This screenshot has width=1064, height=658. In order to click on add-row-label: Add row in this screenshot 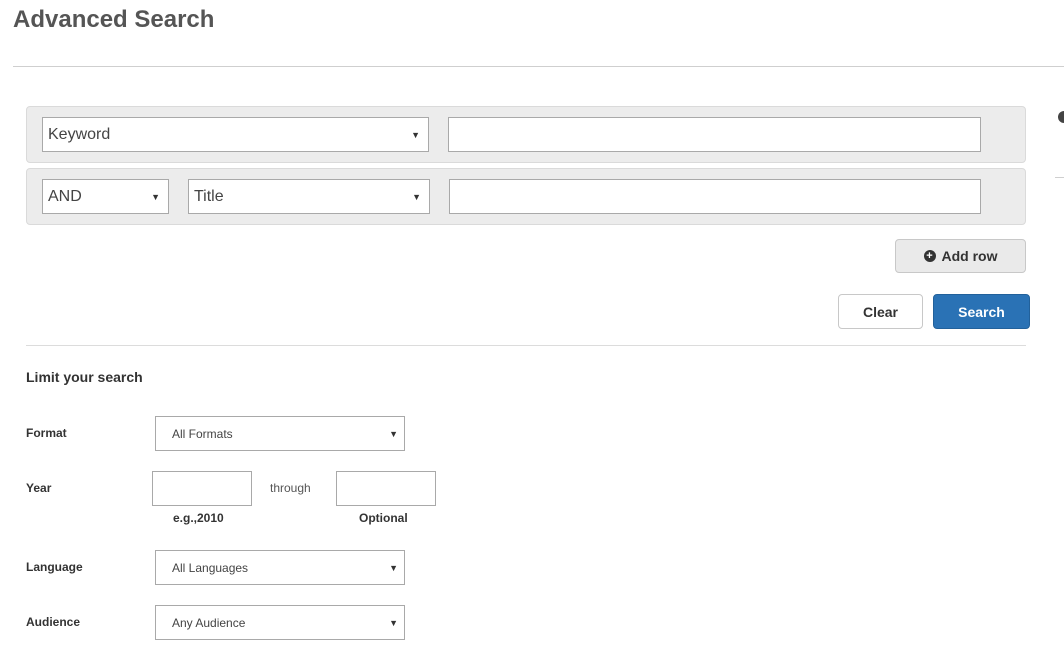, I will do `click(969, 256)`.